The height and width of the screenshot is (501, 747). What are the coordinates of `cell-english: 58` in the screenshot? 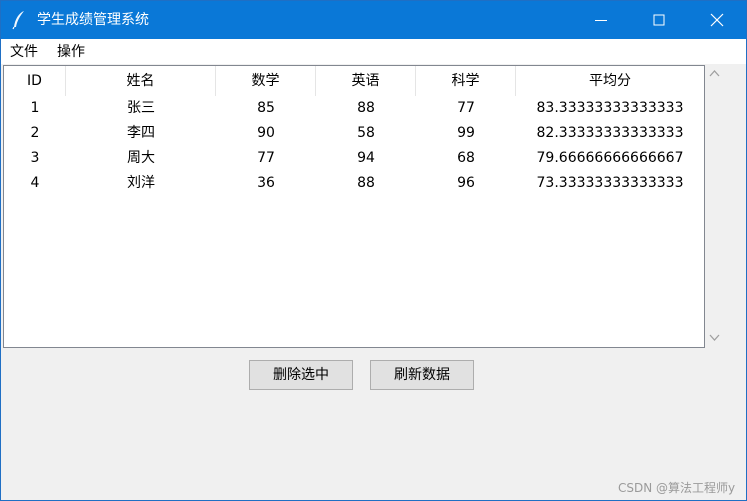 It's located at (366, 133).